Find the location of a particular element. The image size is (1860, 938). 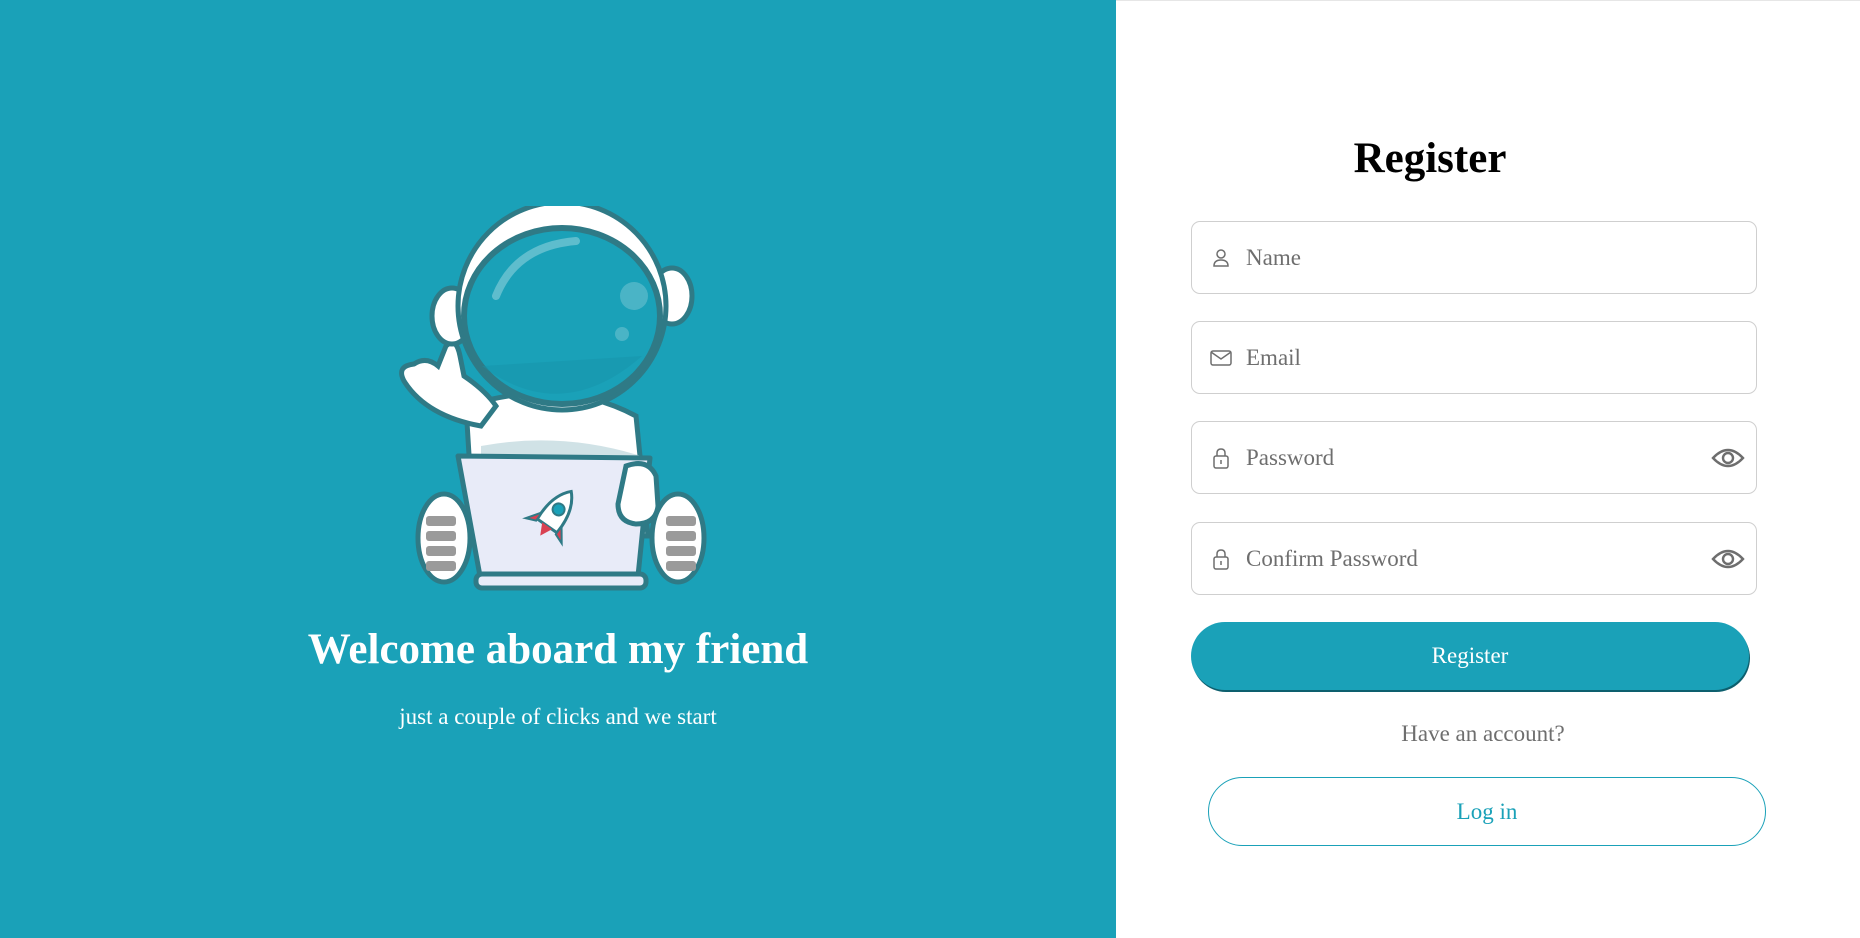

laptop is located at coordinates (554, 522).